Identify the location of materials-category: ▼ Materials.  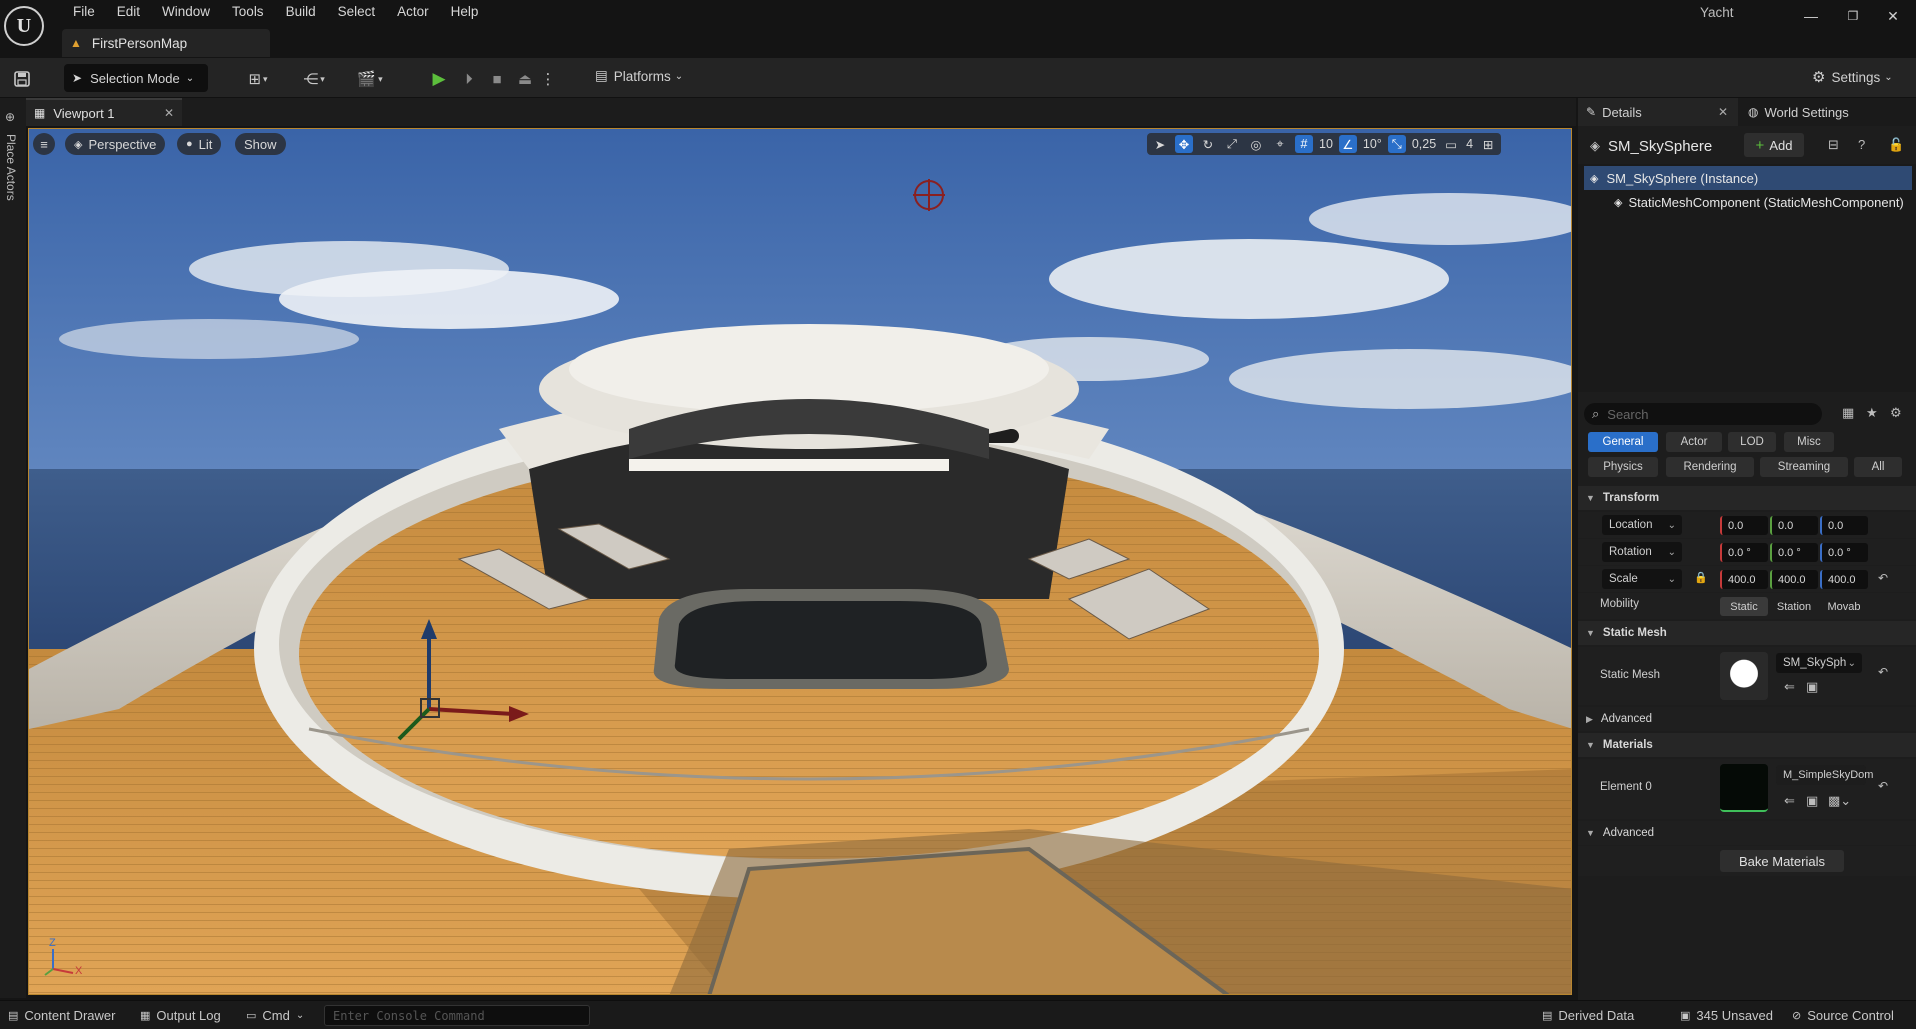
(1747, 745).